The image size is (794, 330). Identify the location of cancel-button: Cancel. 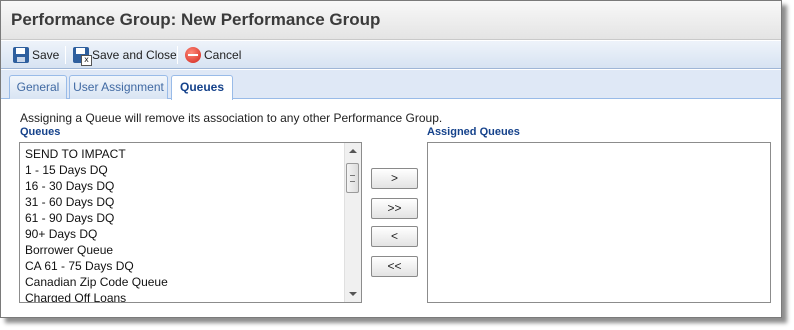
(213, 55).